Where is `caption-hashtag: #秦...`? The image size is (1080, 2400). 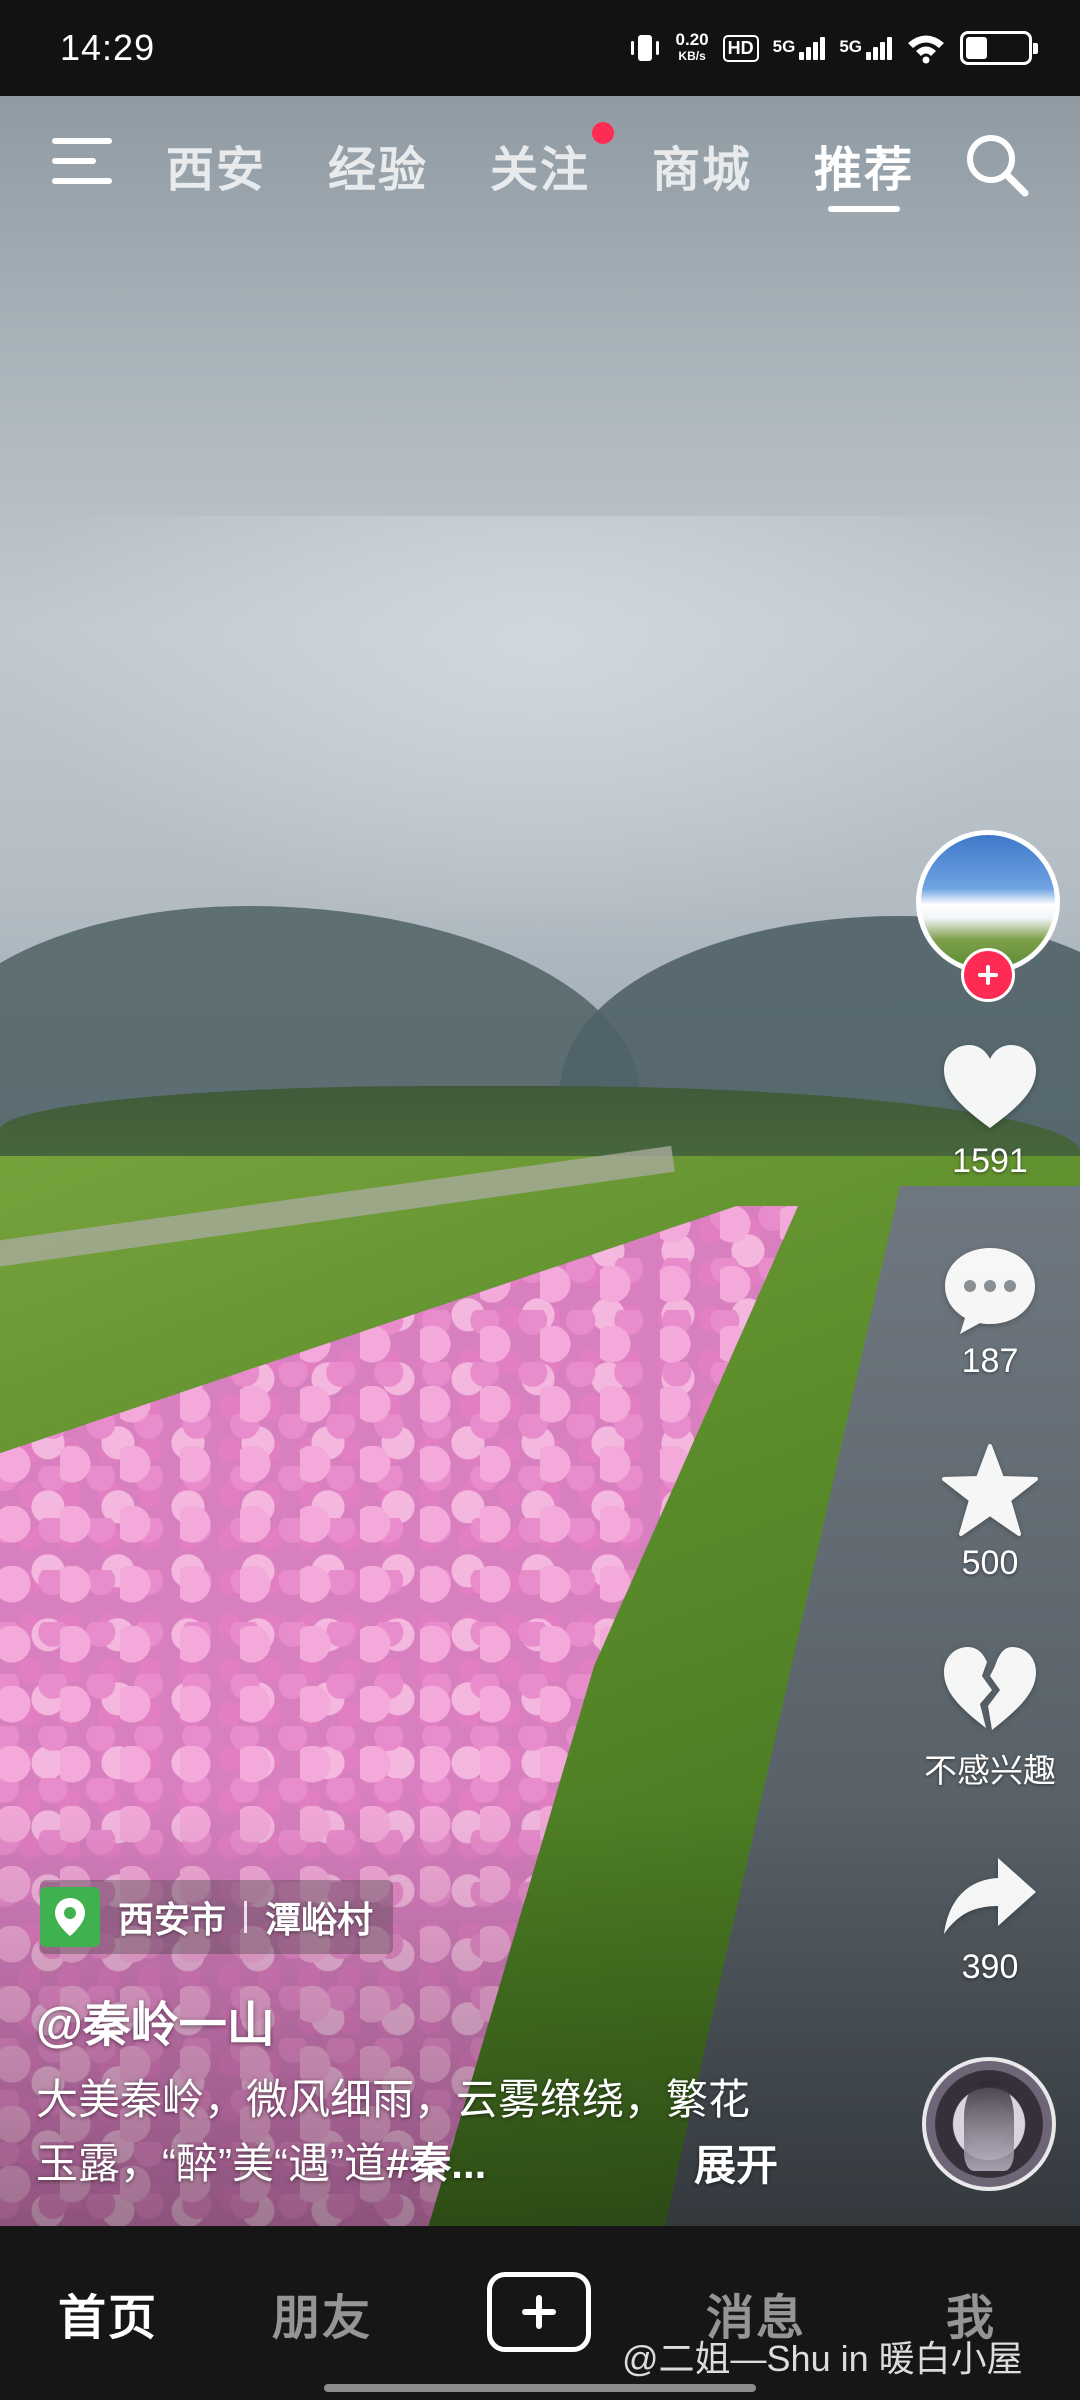 caption-hashtag: #秦... is located at coordinates (436, 2163).